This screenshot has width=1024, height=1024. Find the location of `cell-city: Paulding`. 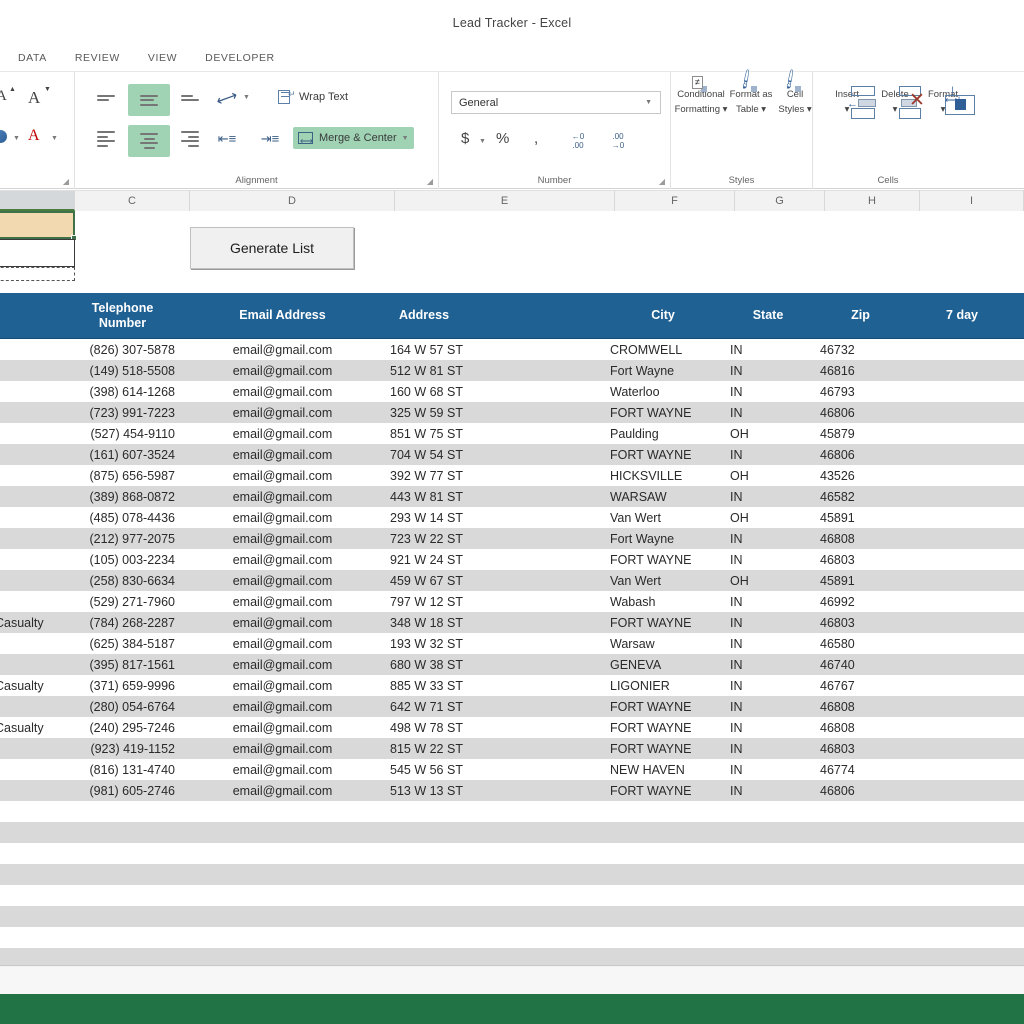

cell-city: Paulding is located at coordinates (665, 433).